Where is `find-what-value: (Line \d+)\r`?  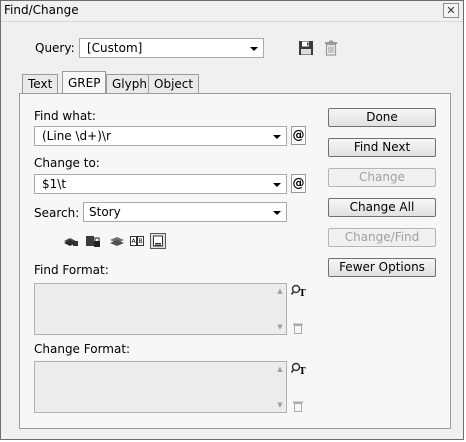
find-what-value: (Line \d+)\r is located at coordinates (76, 136).